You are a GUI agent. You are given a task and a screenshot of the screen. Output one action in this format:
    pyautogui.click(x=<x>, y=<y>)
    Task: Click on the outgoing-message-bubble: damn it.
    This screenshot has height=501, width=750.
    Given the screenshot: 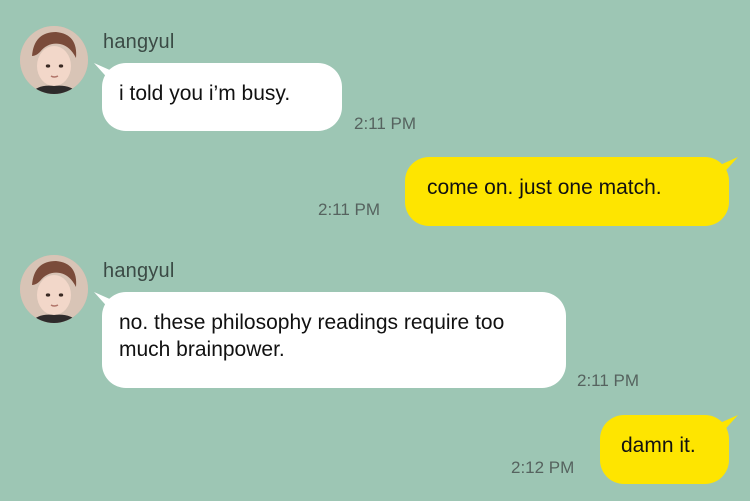 What is the action you would take?
    pyautogui.click(x=664, y=449)
    